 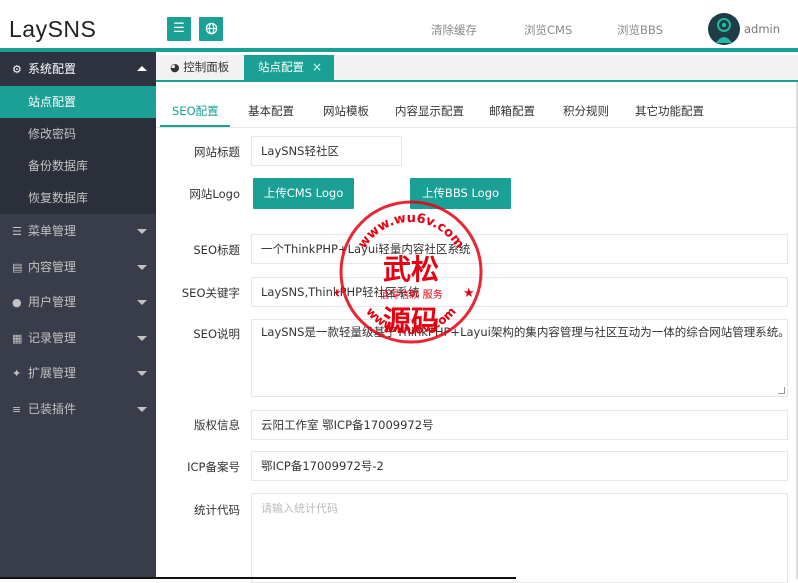 What do you see at coordinates (198, 194) in the screenshot?
I see `site-logo-label: 网站Logo` at bounding box center [198, 194].